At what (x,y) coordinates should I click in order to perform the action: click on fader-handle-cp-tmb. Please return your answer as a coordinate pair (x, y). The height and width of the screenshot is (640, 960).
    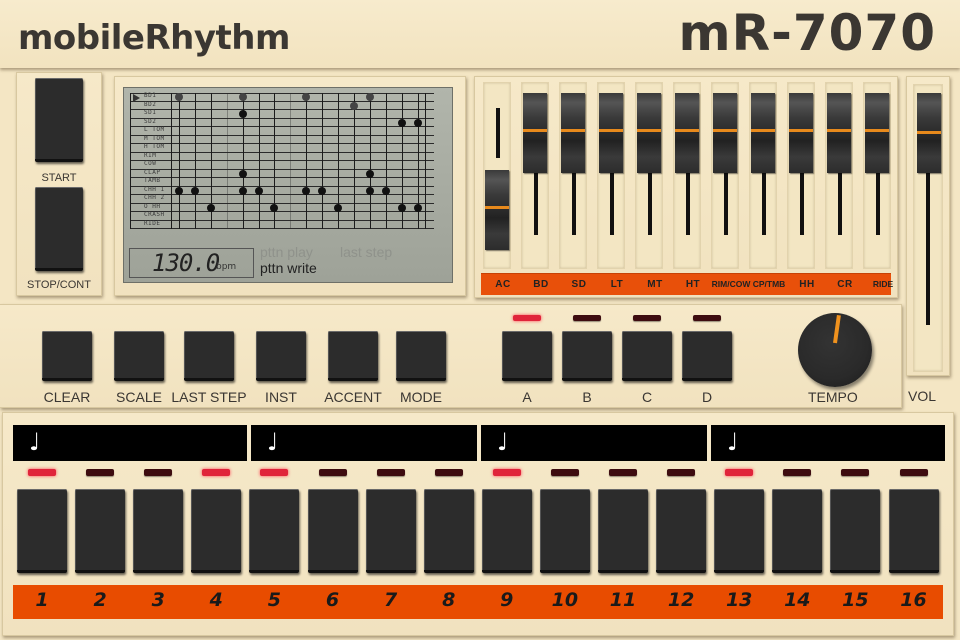
    Looking at the image, I should click on (763, 133).